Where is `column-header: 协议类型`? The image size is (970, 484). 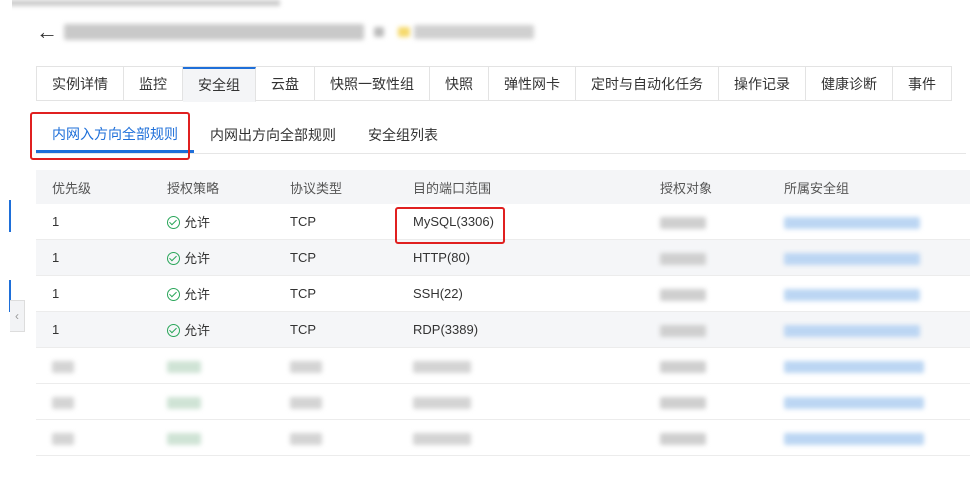 column-header: 协议类型 is located at coordinates (335, 187).